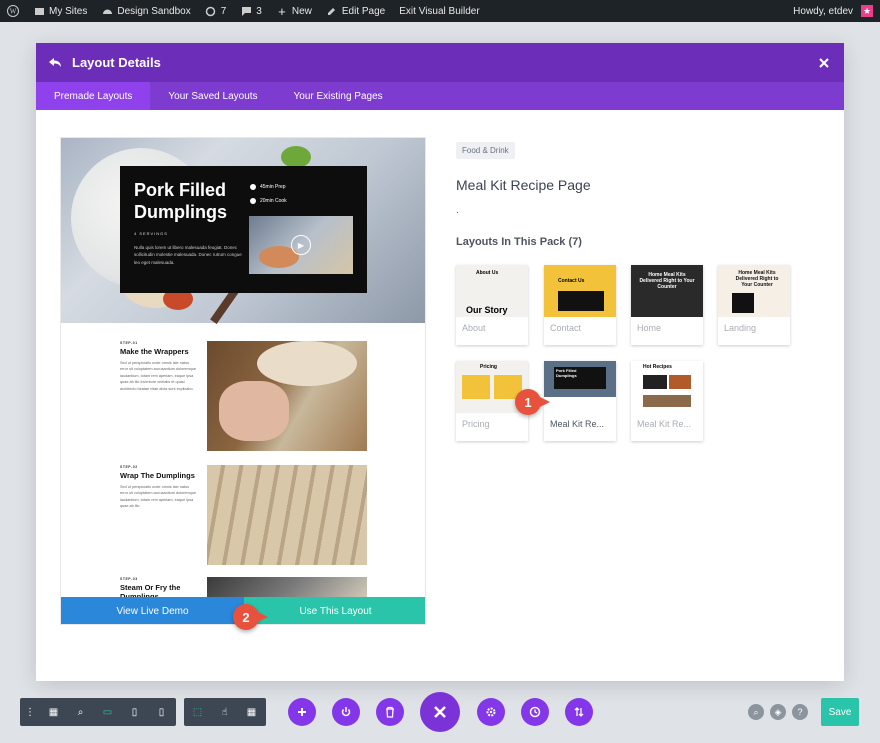 This screenshot has height=743, width=880. I want to click on site-name-menu: Design Sandbox, so click(145, 11).